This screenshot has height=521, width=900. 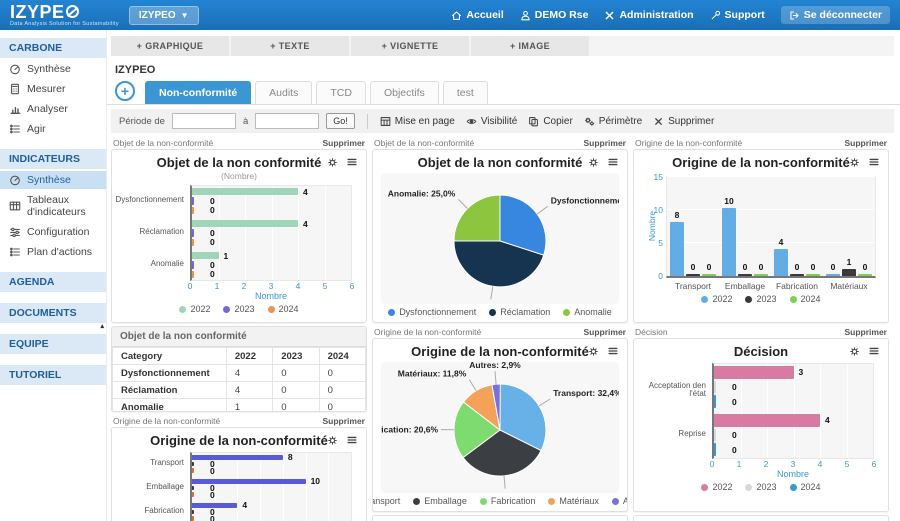 What do you see at coordinates (404, 92) in the screenshot?
I see `tab-objectifs: Objectifs` at bounding box center [404, 92].